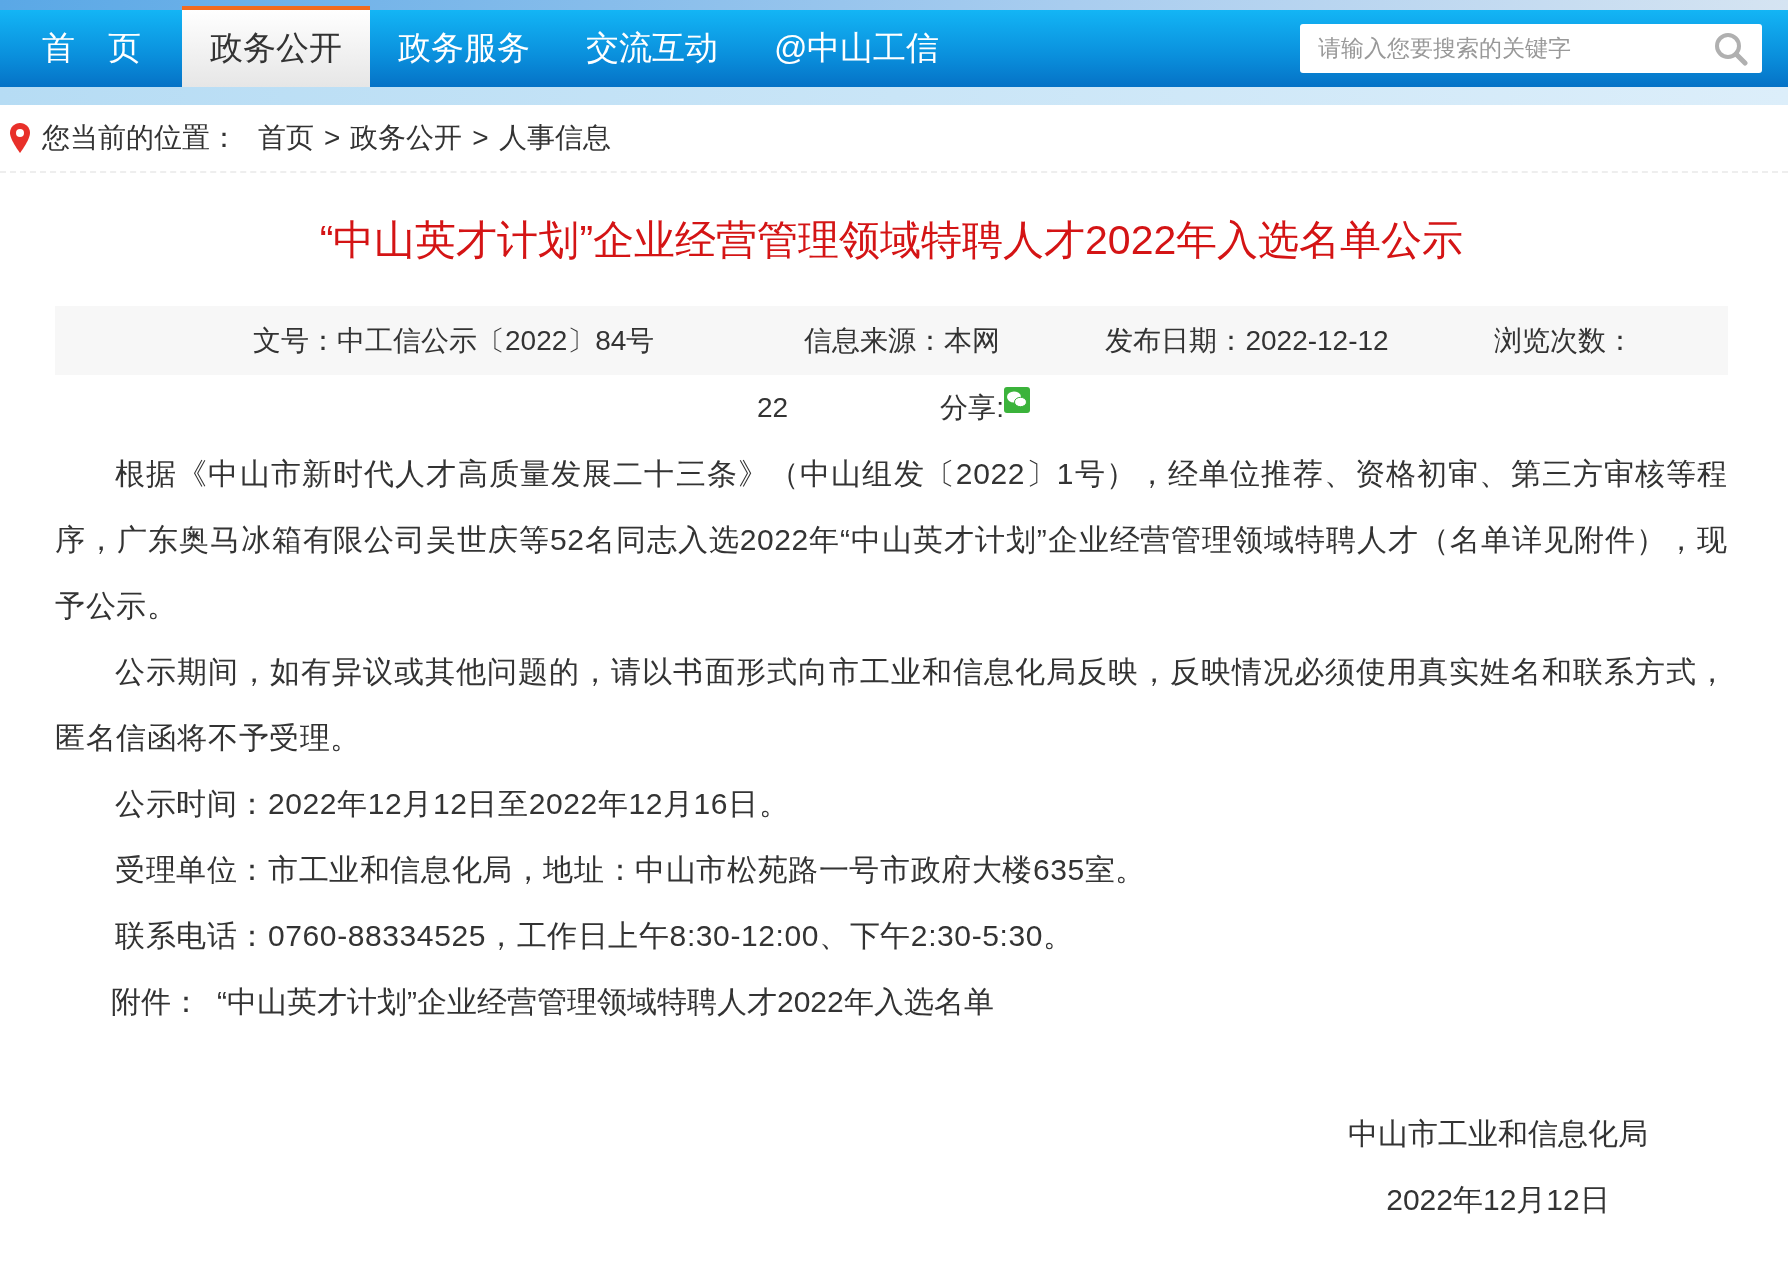 This screenshot has width=1788, height=1272. What do you see at coordinates (156, 1001) in the screenshot?
I see `attachment-label: 附件：` at bounding box center [156, 1001].